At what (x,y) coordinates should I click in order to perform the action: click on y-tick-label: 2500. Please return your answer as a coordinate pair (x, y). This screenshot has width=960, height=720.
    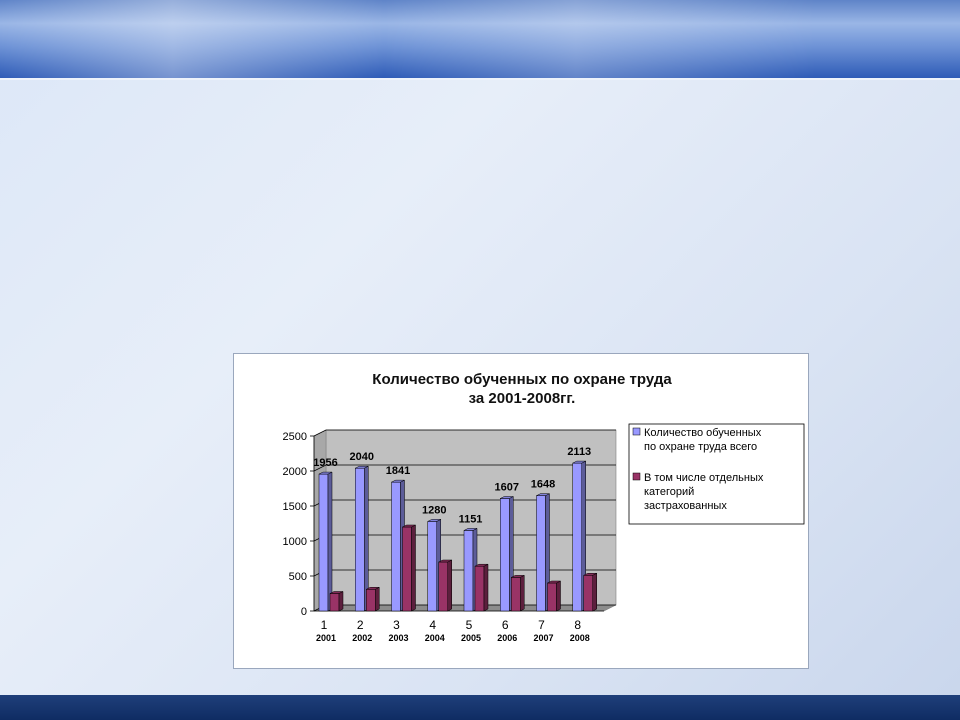
    Looking at the image, I should click on (295, 437).